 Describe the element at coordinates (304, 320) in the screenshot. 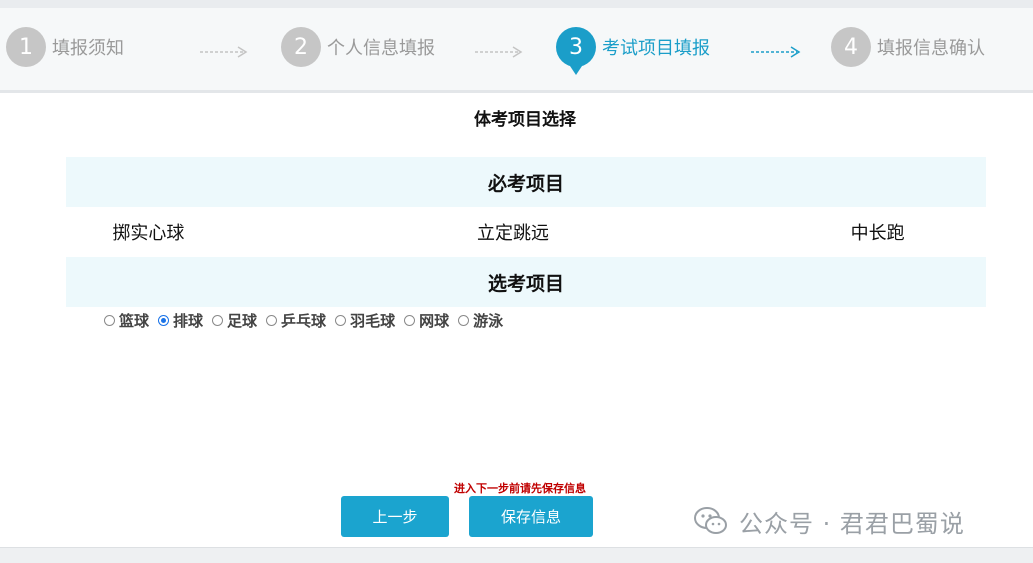

I see `option-label: 乒乓球` at that location.